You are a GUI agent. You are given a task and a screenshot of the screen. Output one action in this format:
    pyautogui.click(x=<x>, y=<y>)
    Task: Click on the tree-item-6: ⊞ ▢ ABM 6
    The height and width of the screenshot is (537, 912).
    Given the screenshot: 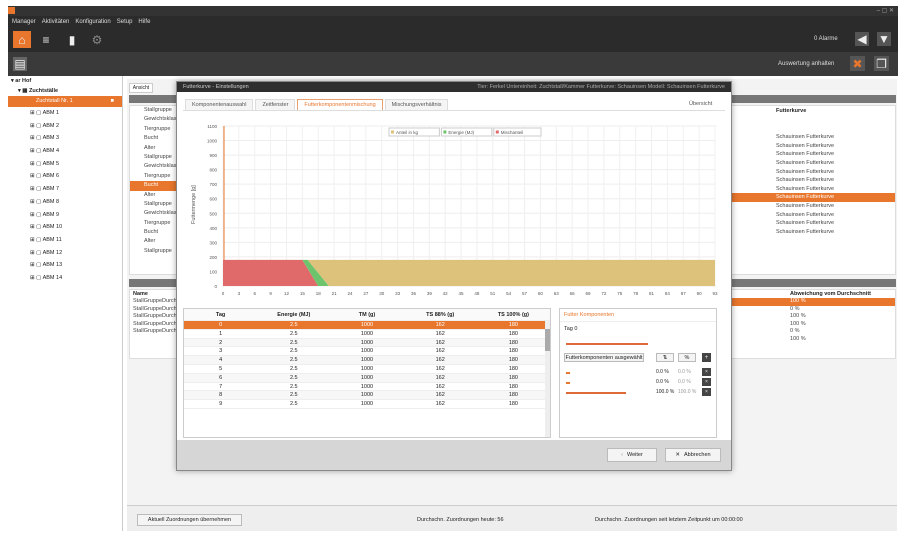 What is the action you would take?
    pyautogui.click(x=65, y=176)
    